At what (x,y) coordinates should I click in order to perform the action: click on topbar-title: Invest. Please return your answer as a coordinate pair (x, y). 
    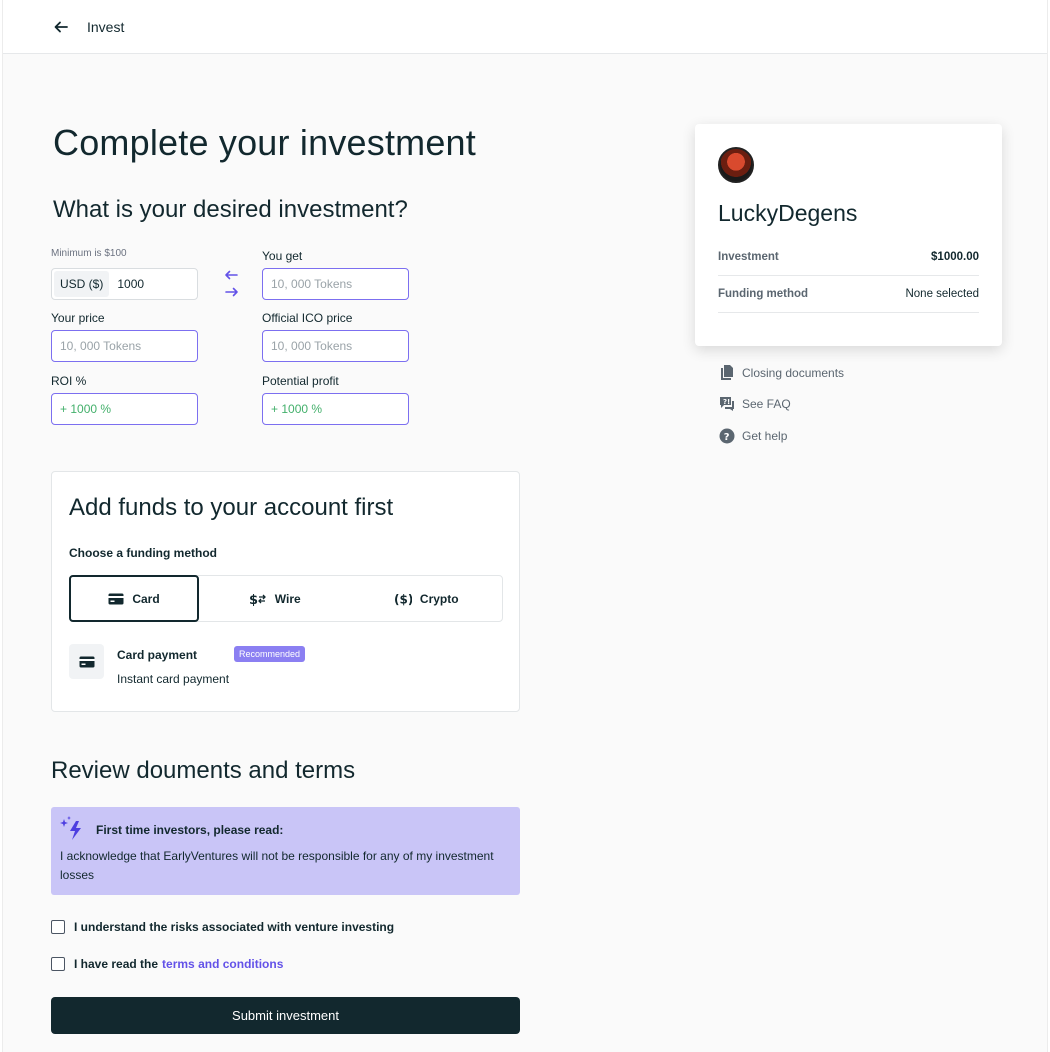
    Looking at the image, I should click on (106, 26).